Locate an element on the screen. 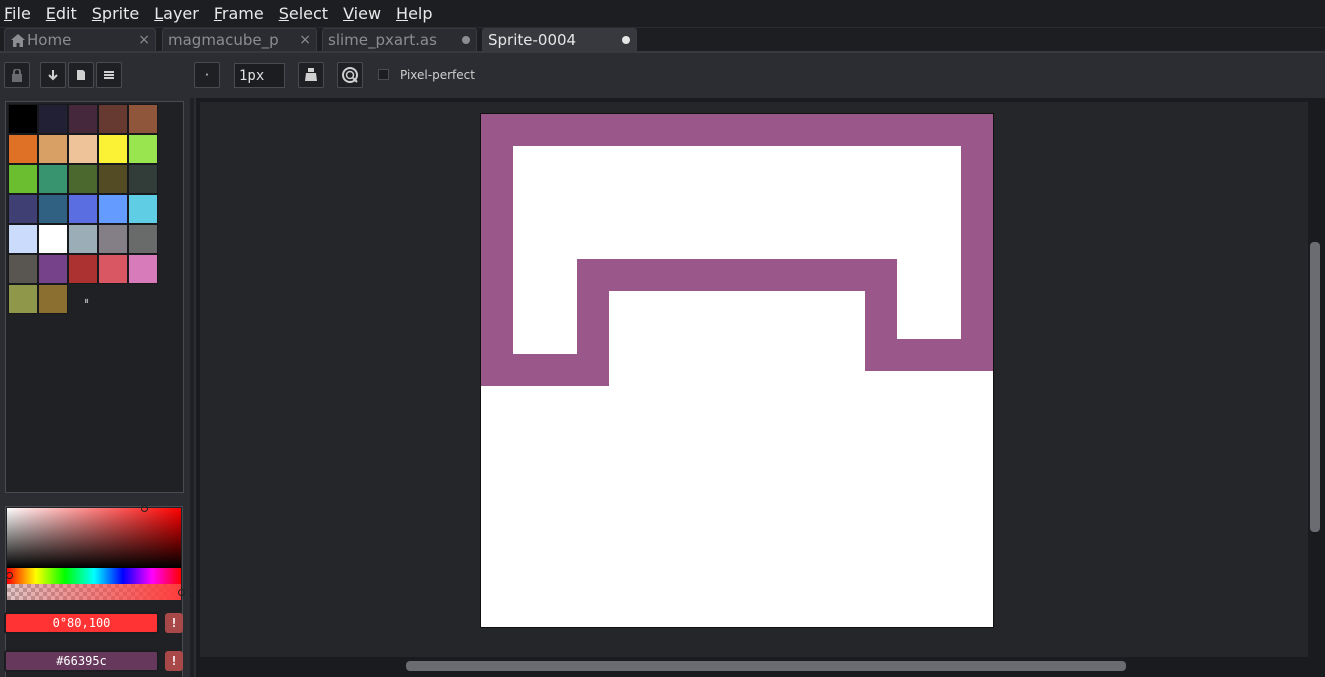 The height and width of the screenshot is (677, 1325). vertical-scrollbar is located at coordinates (1315, 387).